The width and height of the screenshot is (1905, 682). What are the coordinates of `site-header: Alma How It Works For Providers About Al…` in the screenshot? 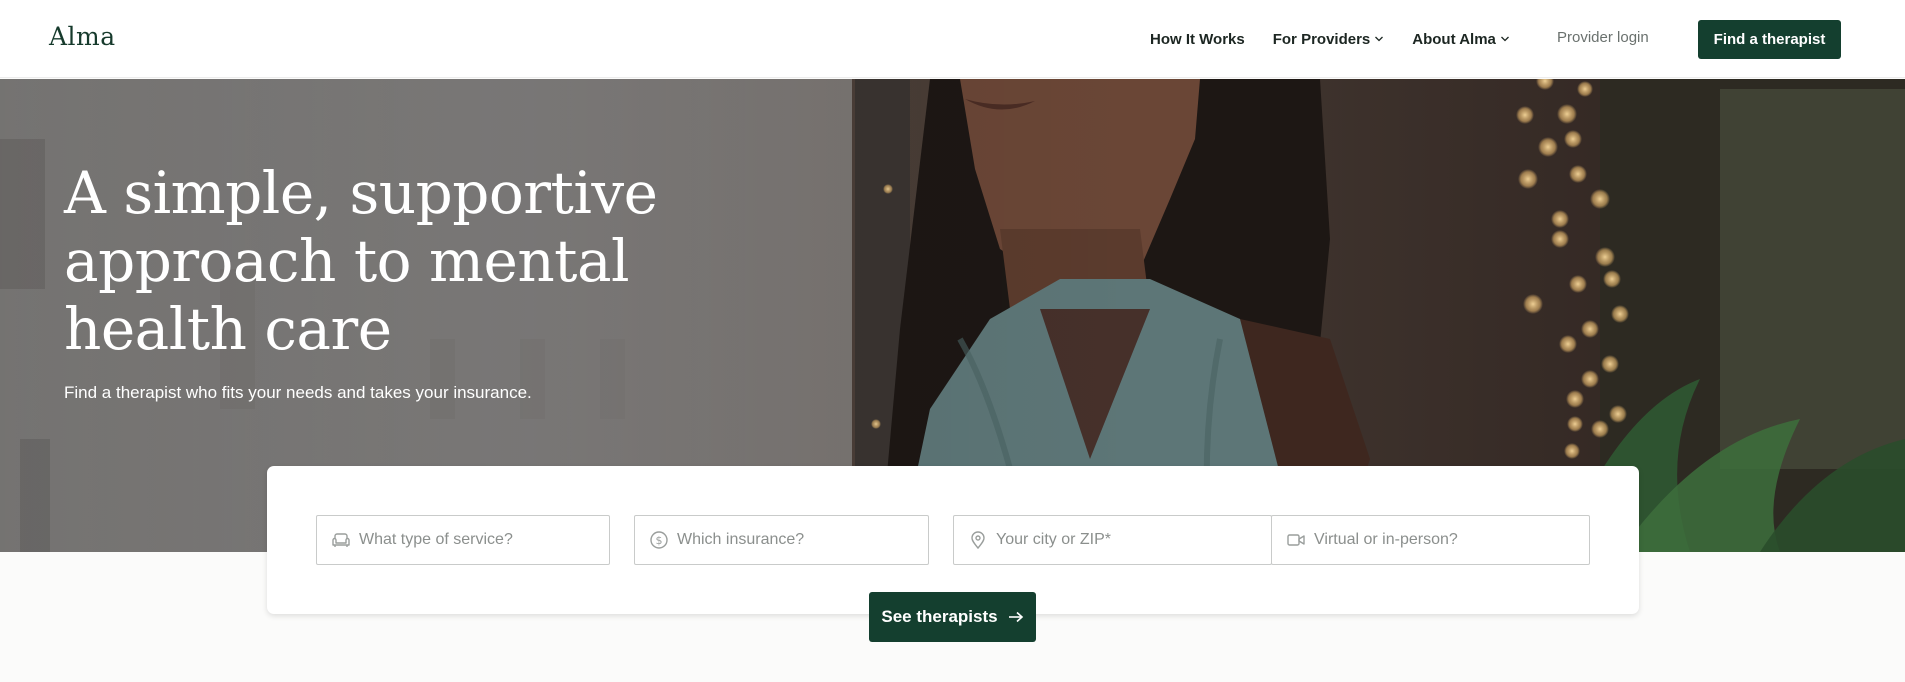 It's located at (952, 39).